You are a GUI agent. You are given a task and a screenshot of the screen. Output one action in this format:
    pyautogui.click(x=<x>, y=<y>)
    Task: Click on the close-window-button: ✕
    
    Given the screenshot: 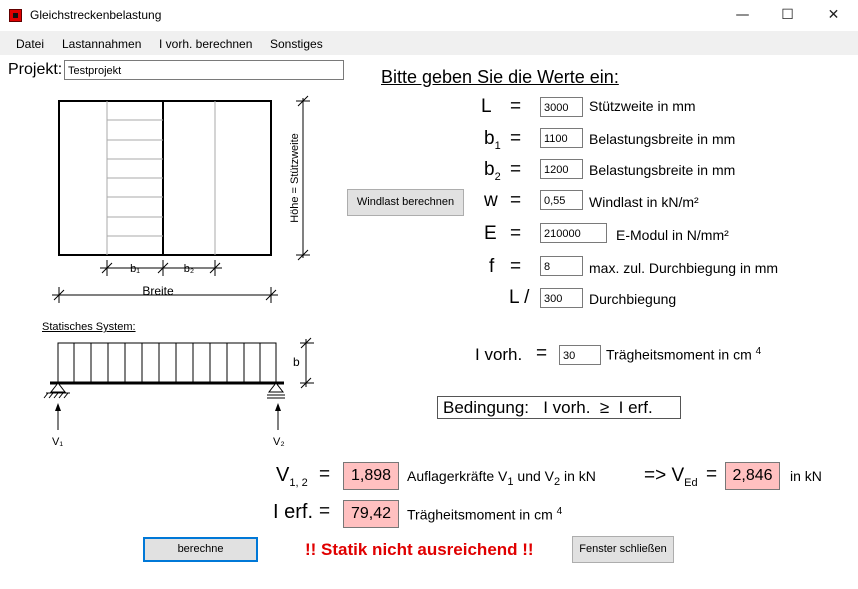 What is the action you would take?
    pyautogui.click(x=833, y=15)
    